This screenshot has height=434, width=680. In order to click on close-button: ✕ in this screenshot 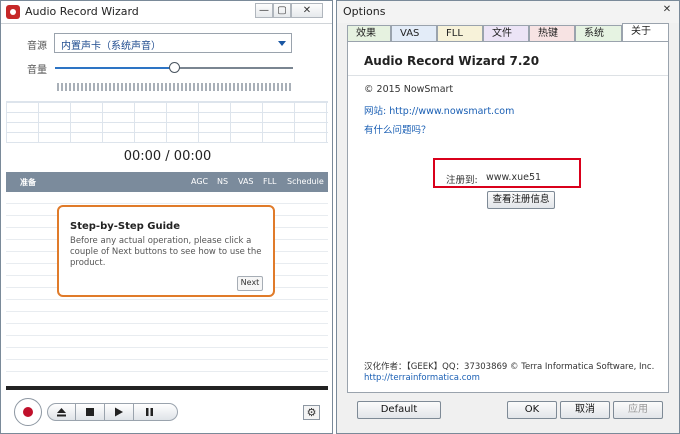, I will do `click(307, 10)`.